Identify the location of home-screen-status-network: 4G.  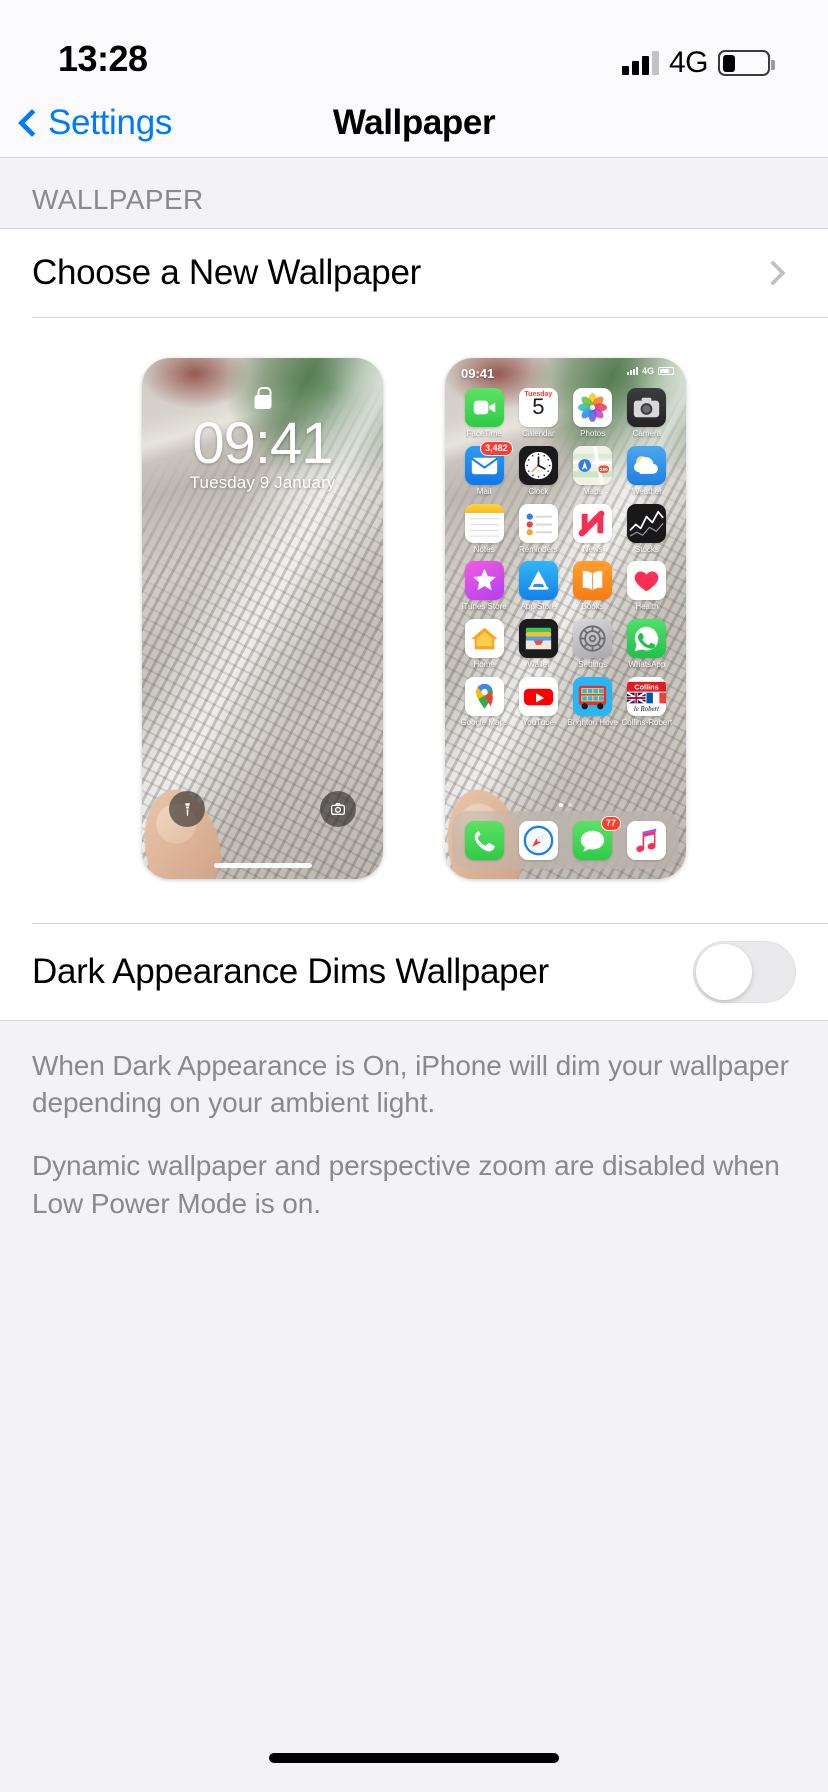
(647, 371).